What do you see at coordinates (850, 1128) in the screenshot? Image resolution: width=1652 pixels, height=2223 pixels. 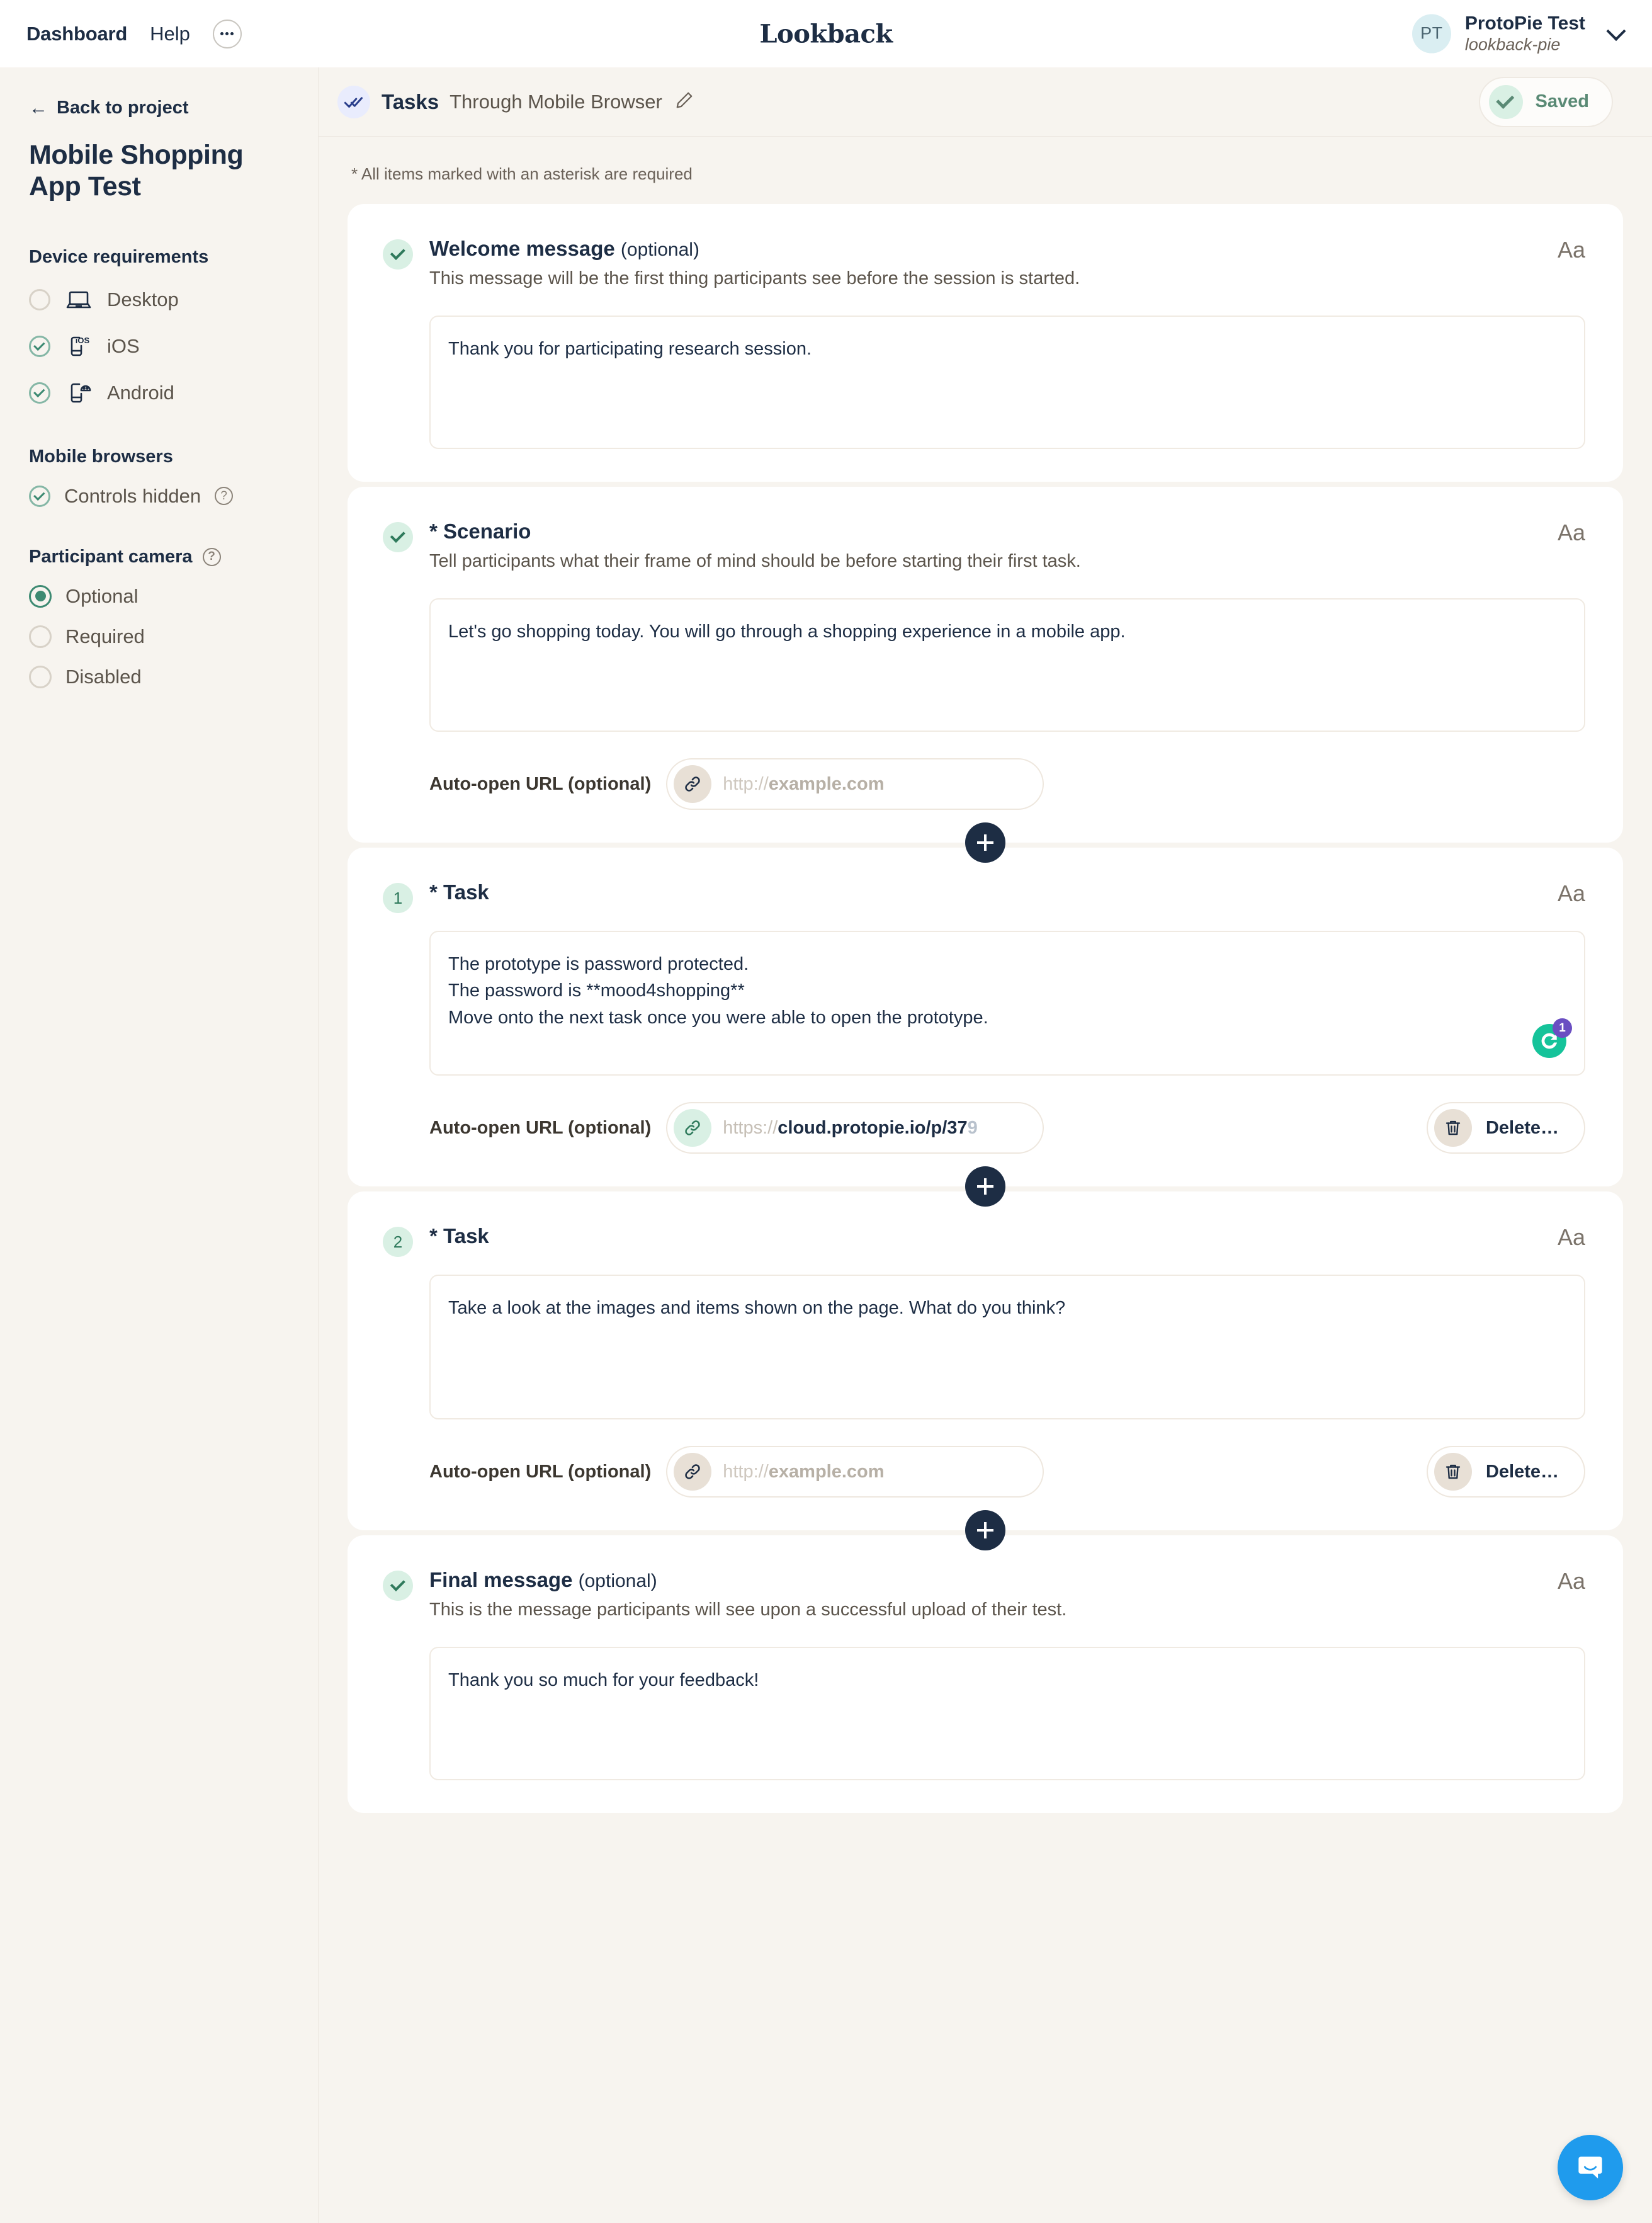 I see `auto-open-url-value: https://cloud.protopie.io/p/379` at bounding box center [850, 1128].